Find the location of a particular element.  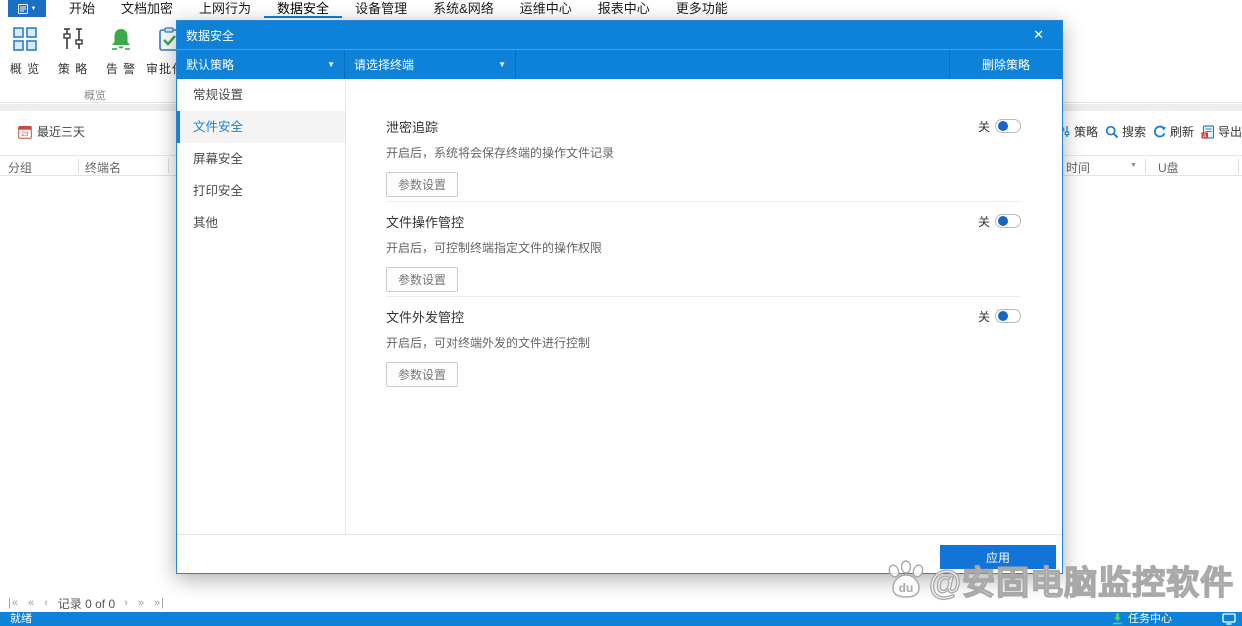

menu-item-web-behavior: 上网行为 is located at coordinates (225, 9).